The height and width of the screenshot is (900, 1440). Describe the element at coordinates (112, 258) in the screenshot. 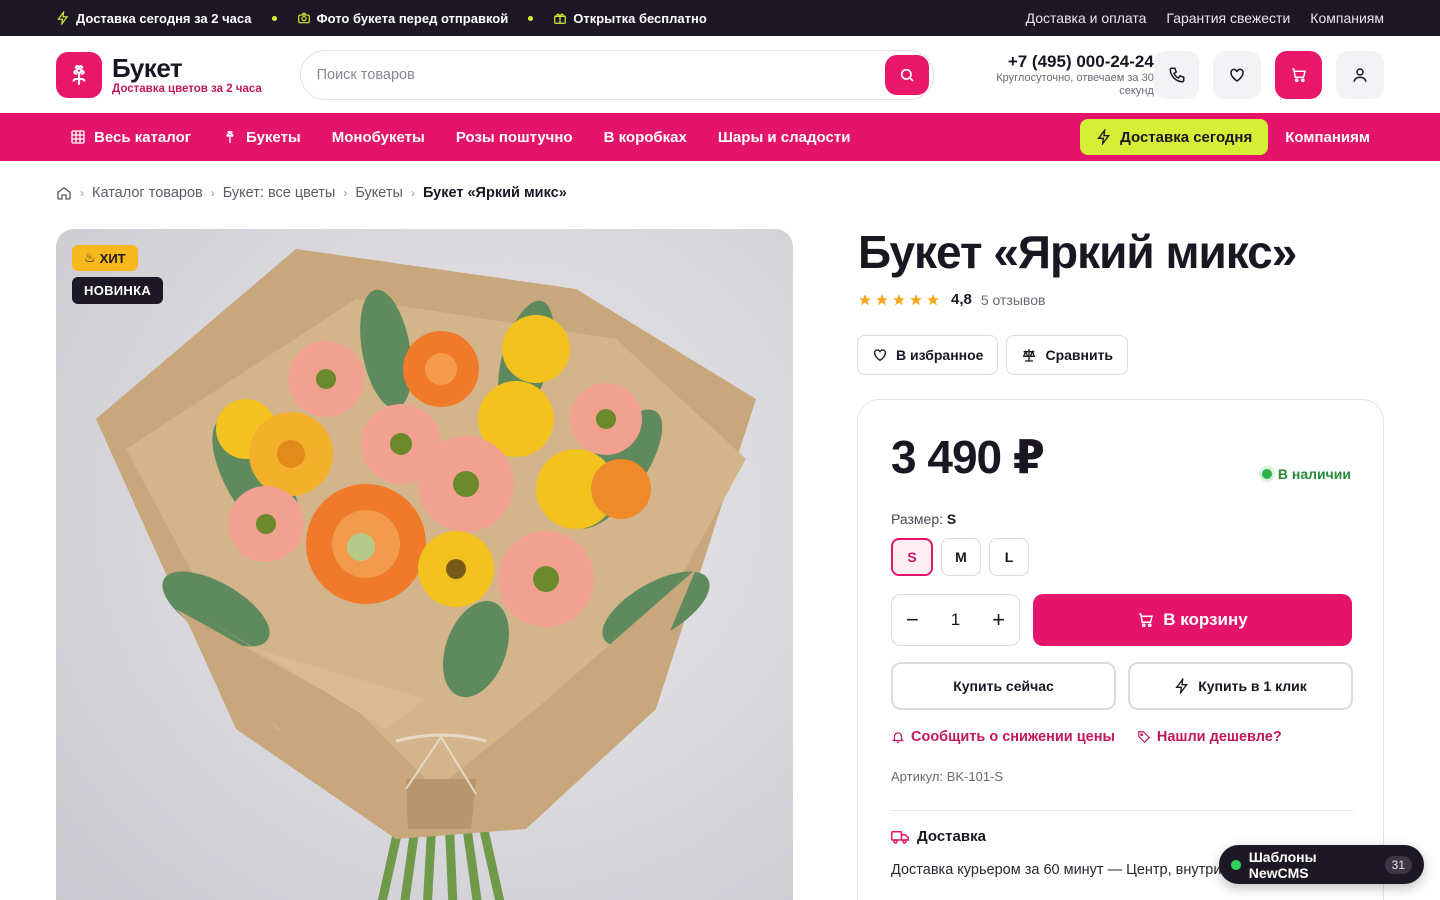

I see `badge-hit-label: ХИТ` at that location.